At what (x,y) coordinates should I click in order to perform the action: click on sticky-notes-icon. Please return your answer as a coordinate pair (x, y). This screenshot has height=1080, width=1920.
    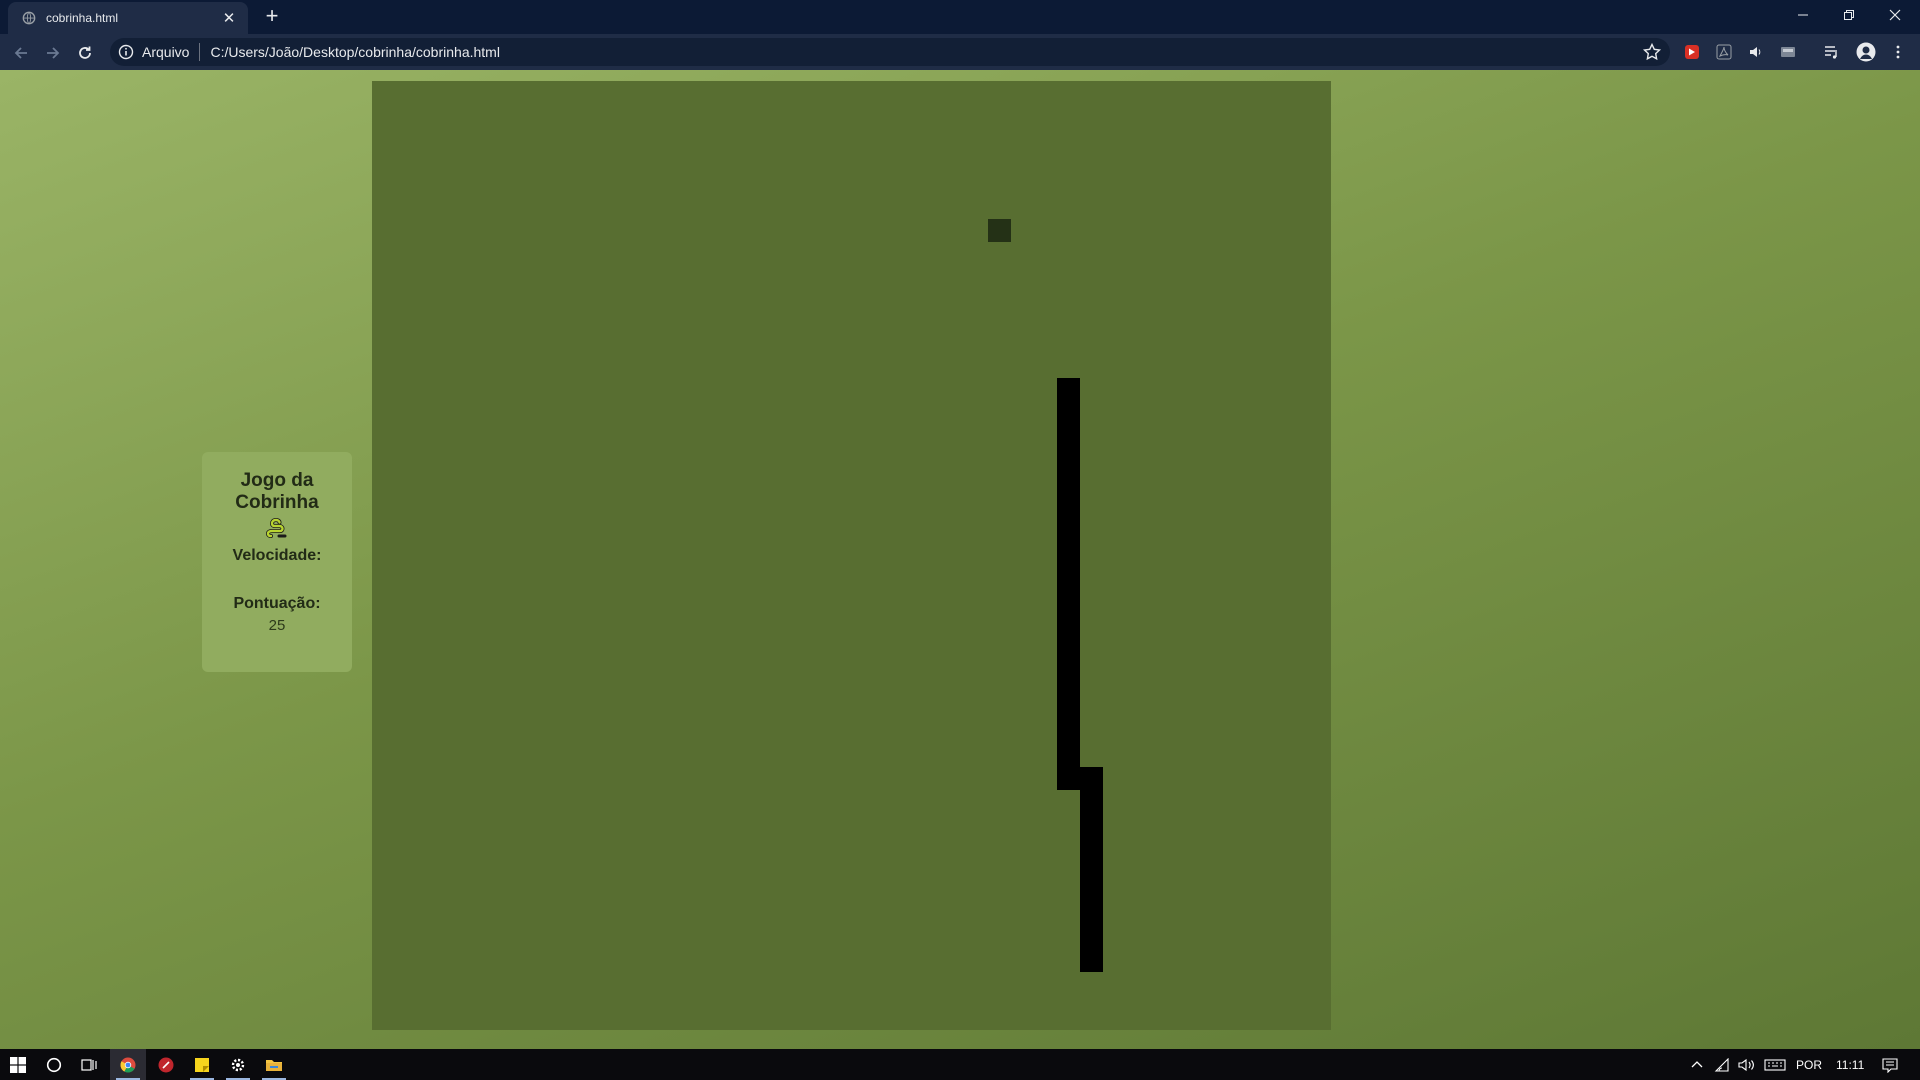
    Looking at the image, I should click on (202, 1064).